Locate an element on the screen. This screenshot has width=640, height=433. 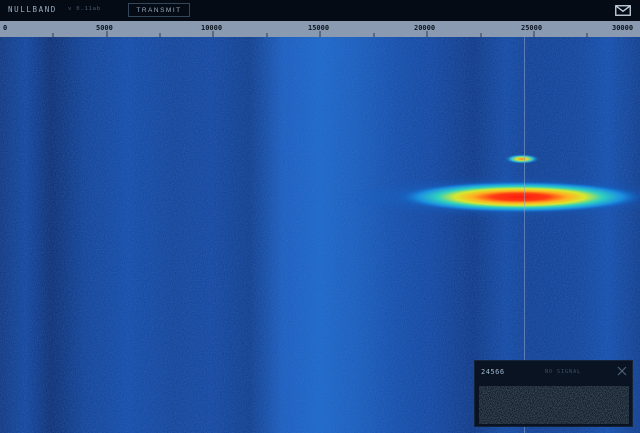
ruler-tick-label: 15000 is located at coordinates (319, 28).